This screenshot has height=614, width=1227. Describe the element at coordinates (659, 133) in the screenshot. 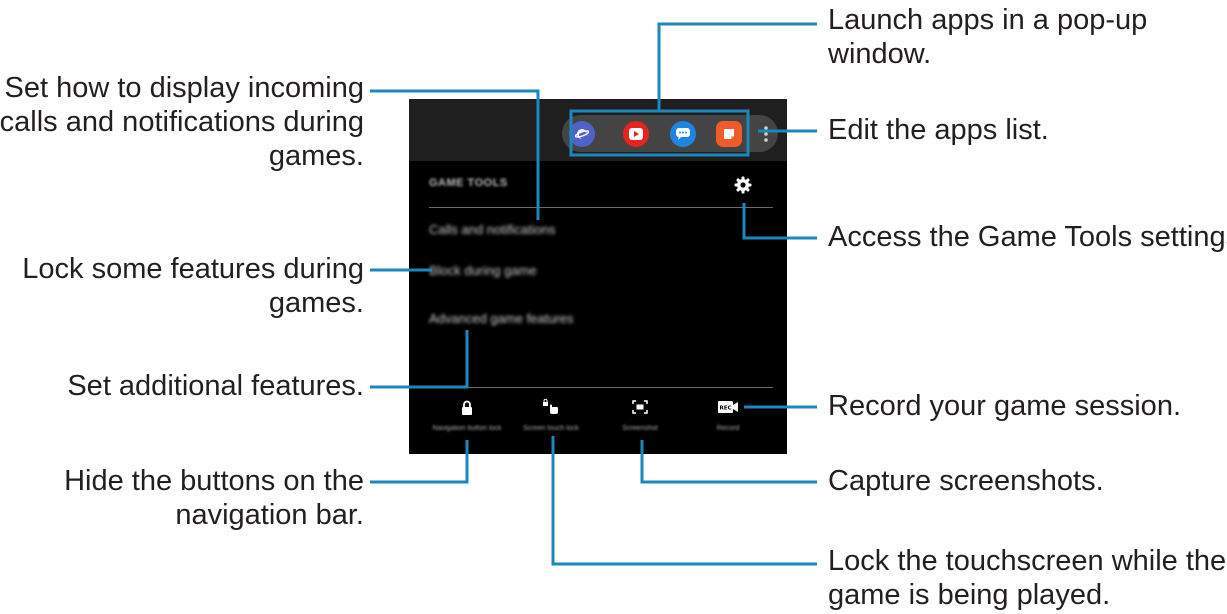

I see `app-tray-highlight-box` at that location.